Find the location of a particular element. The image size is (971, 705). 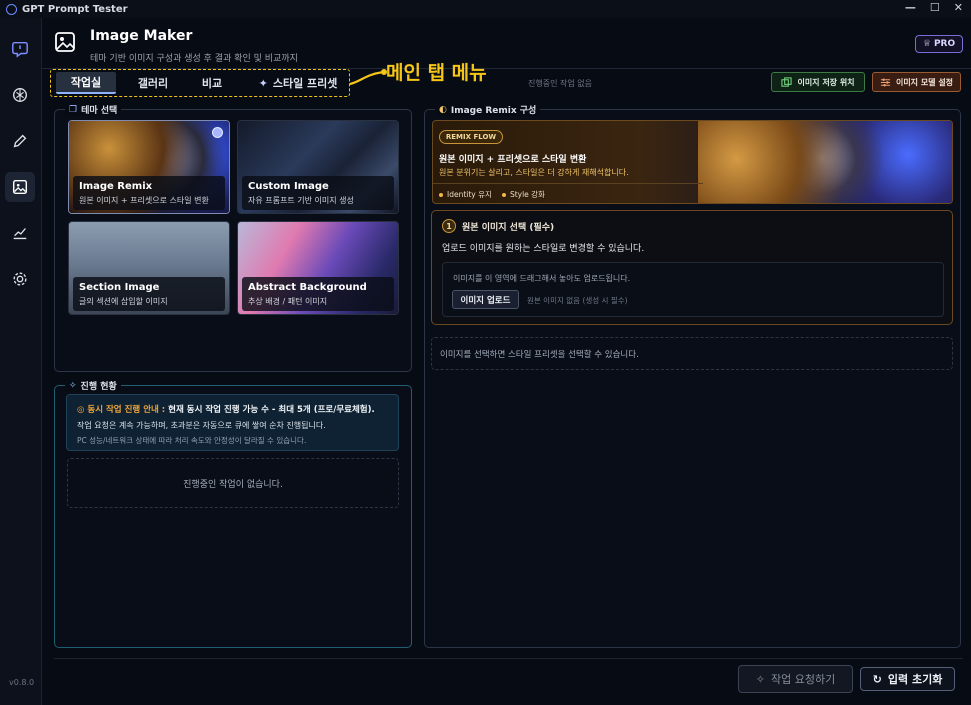

tab-compare: 비교 is located at coordinates (212, 83).